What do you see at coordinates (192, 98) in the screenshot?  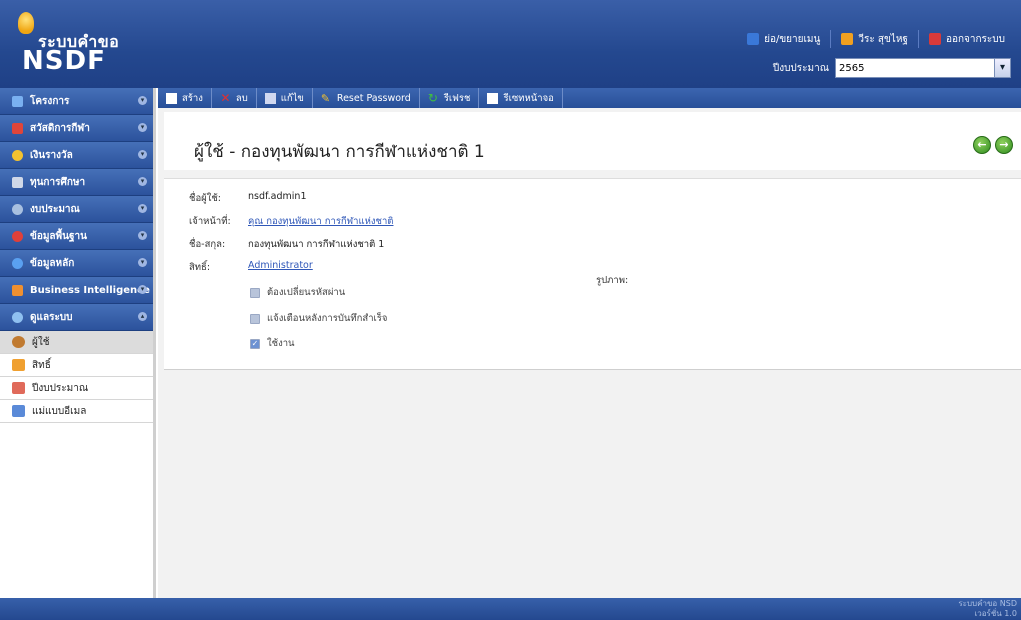 I see `create-label: สร้าง` at bounding box center [192, 98].